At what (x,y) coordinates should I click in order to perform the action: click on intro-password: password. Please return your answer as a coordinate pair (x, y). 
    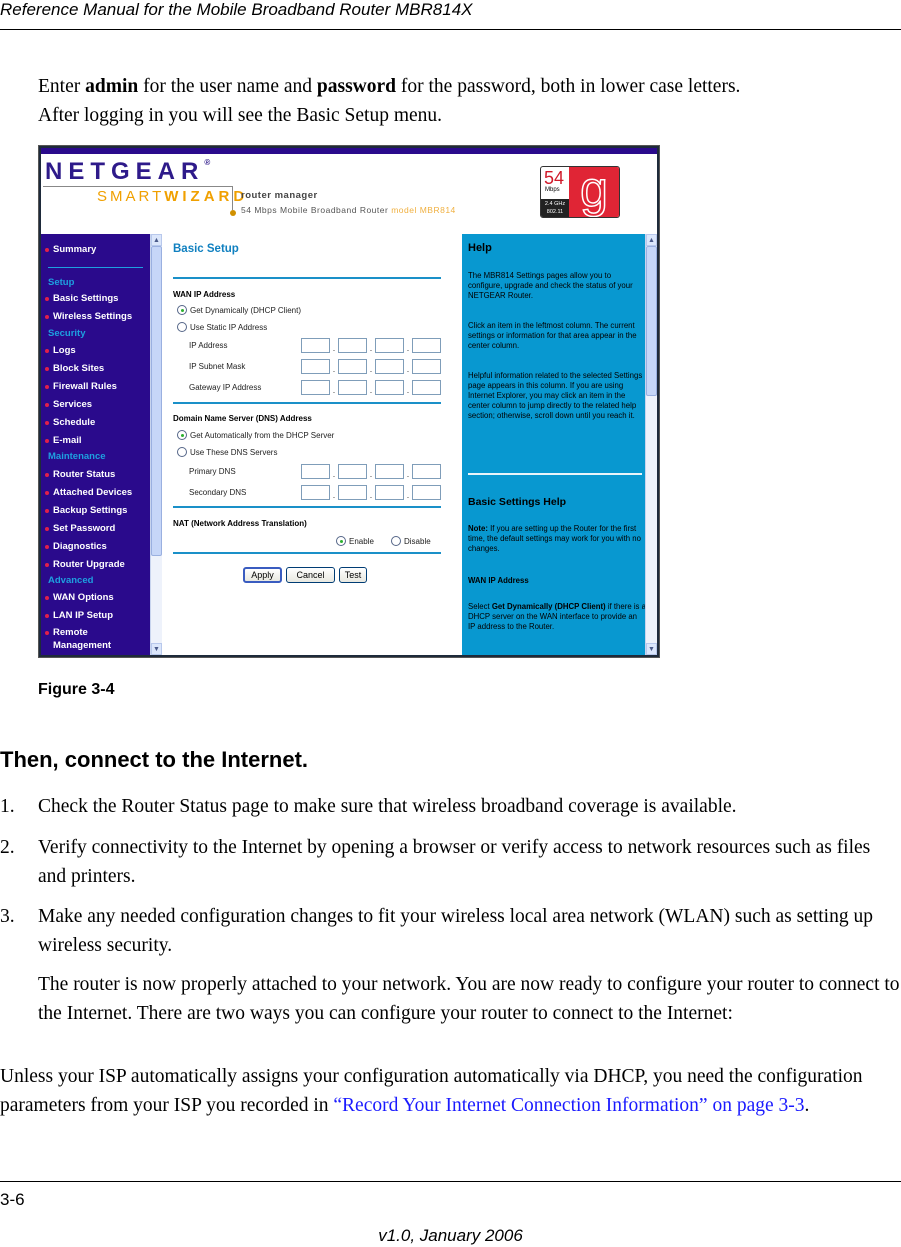
    Looking at the image, I should click on (356, 86).